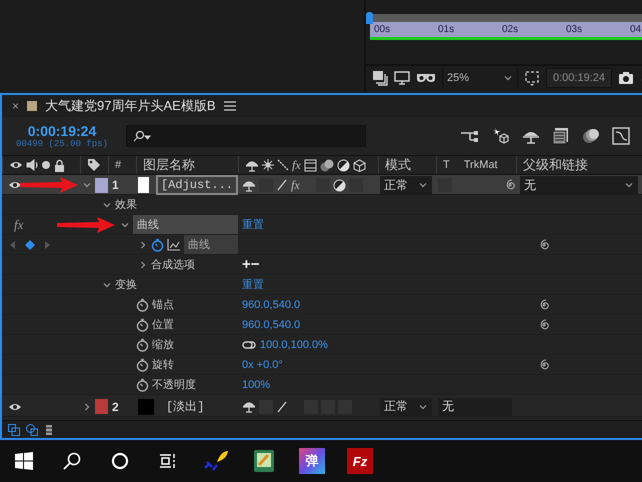 The image size is (642, 482). What do you see at coordinates (249, 344) in the screenshot?
I see `link-icon` at bounding box center [249, 344].